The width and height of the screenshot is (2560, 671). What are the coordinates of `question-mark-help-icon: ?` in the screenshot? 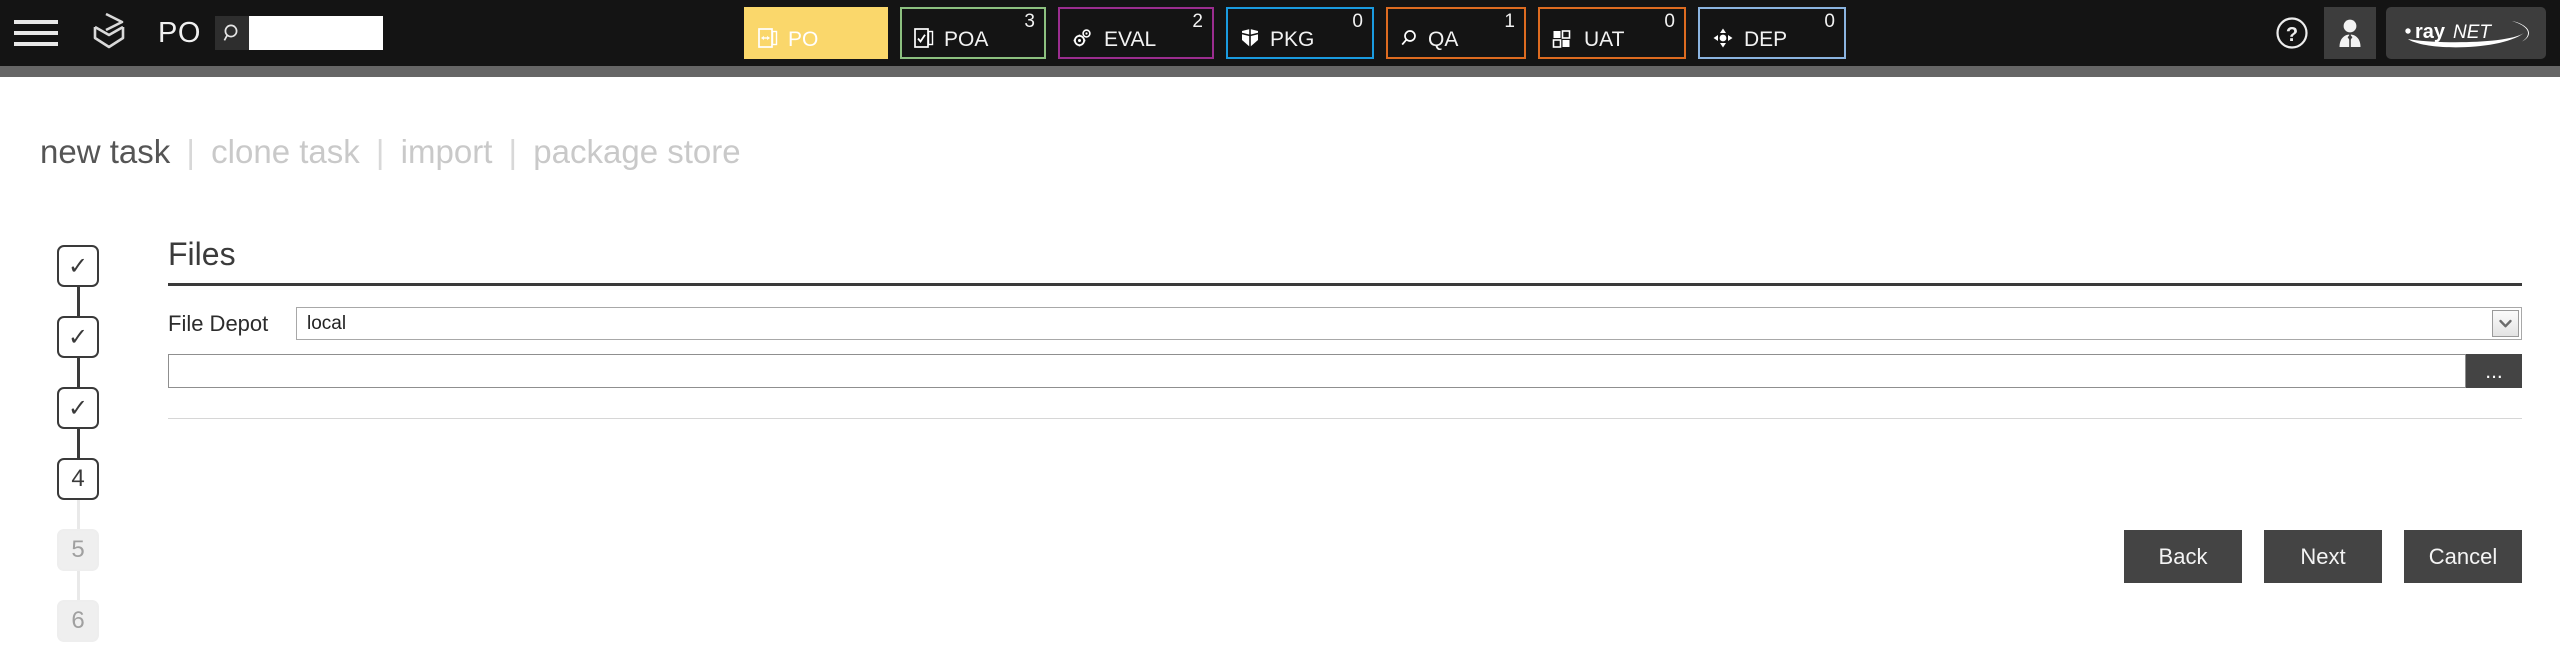 It's located at (2292, 33).